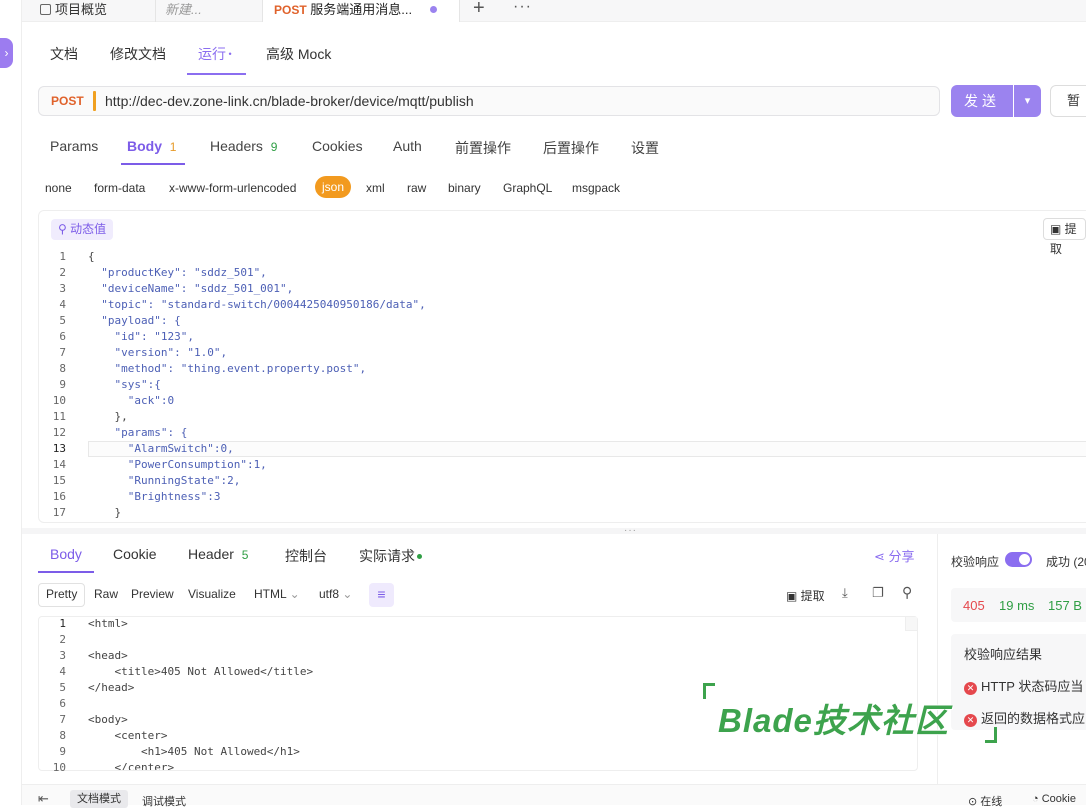 The width and height of the screenshot is (1086, 809). I want to click on body-type-form-data: form-data, so click(119, 188).